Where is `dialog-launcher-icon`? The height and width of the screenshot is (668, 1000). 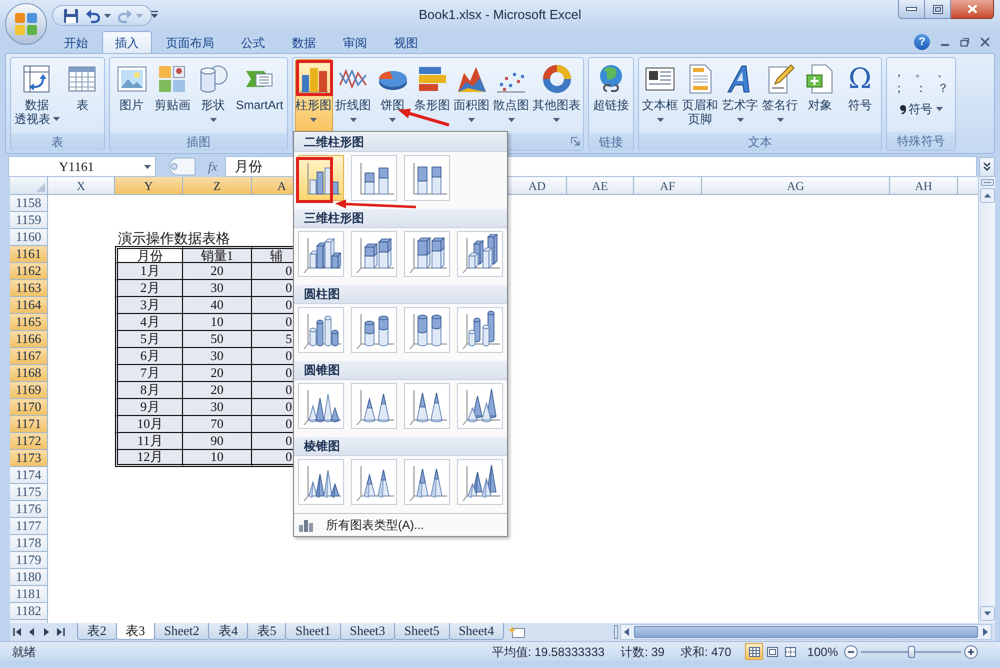
dialog-launcher-icon is located at coordinates (575, 141).